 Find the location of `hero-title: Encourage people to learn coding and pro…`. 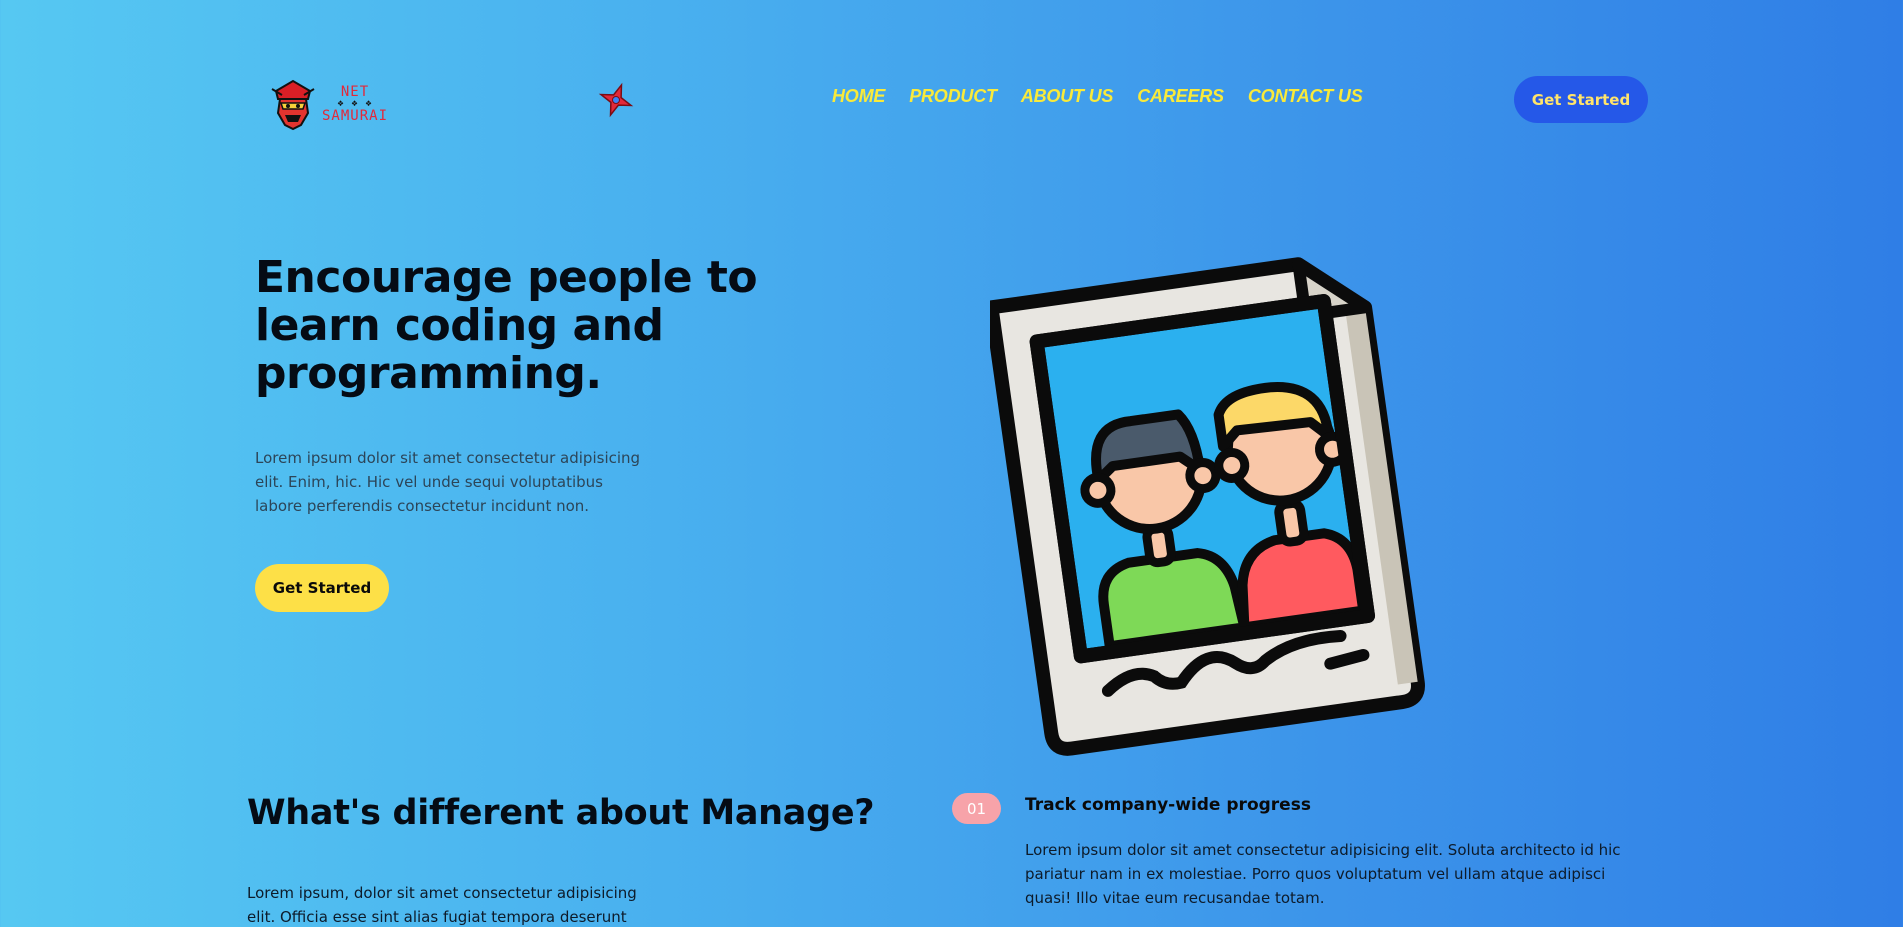

hero-title: Encourage people to learn coding and pro… is located at coordinates (506, 325).